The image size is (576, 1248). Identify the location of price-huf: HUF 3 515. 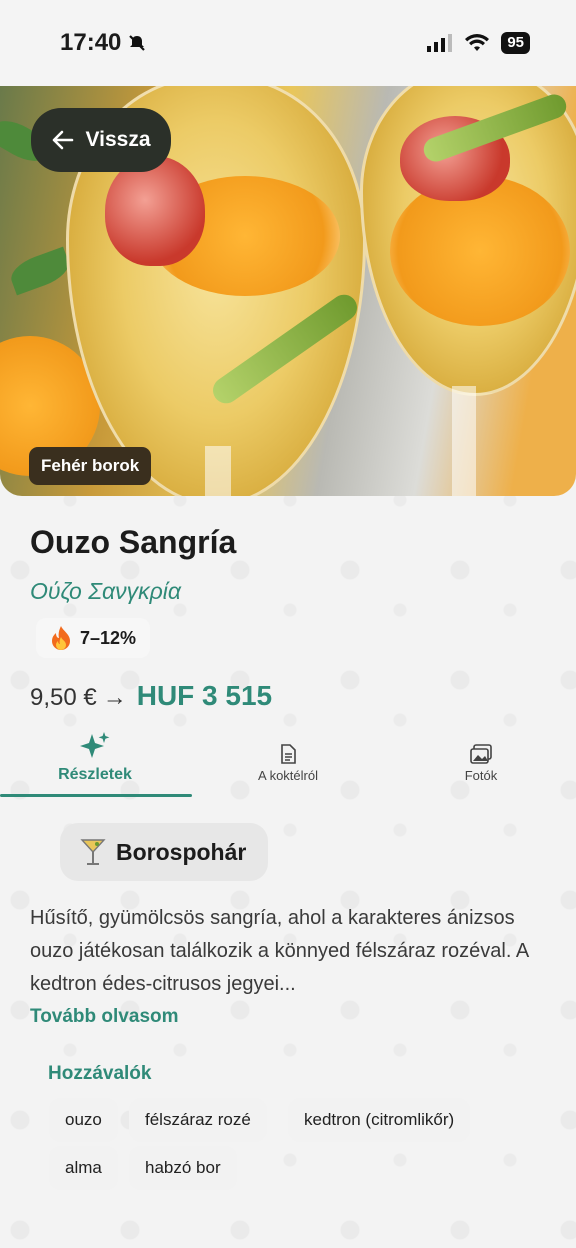
(204, 695).